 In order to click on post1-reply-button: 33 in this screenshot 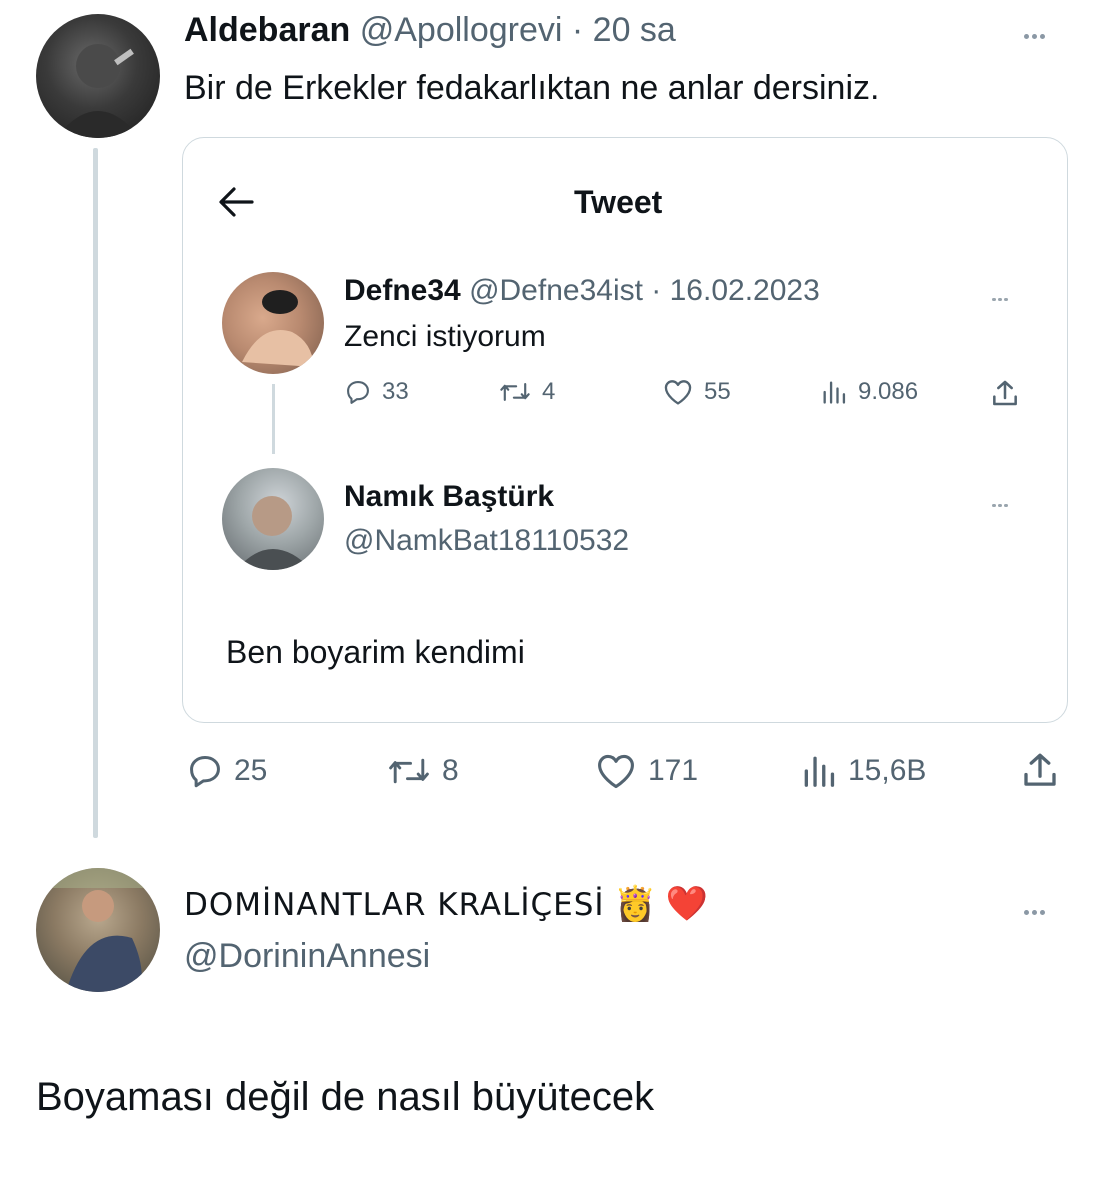, I will do `click(376, 392)`.